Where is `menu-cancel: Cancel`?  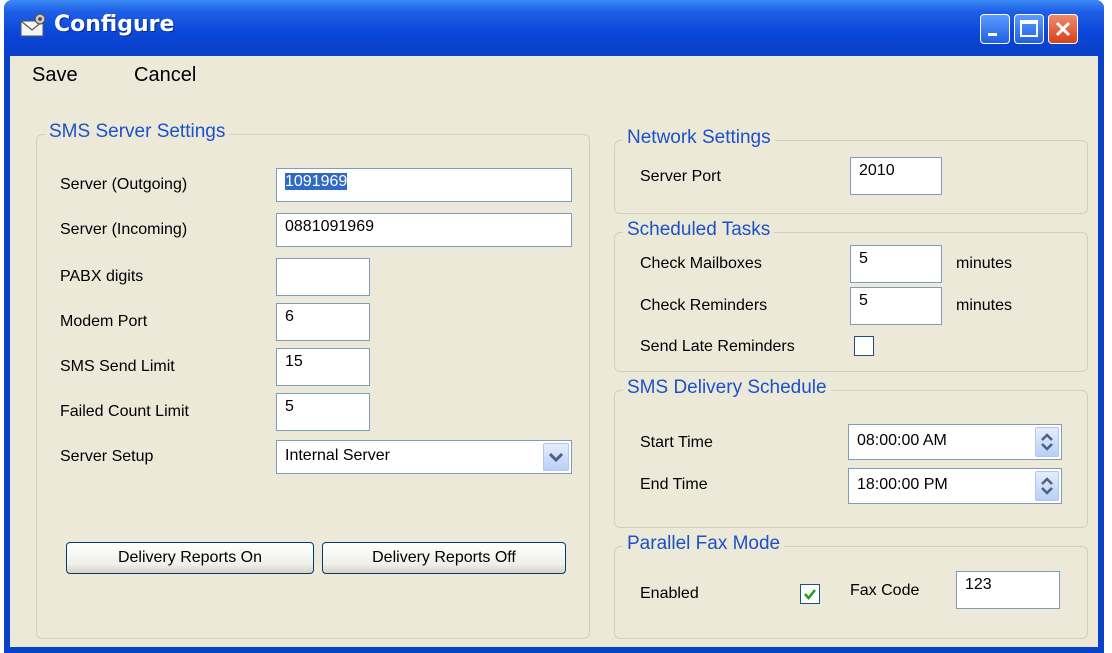 menu-cancel: Cancel is located at coordinates (165, 75).